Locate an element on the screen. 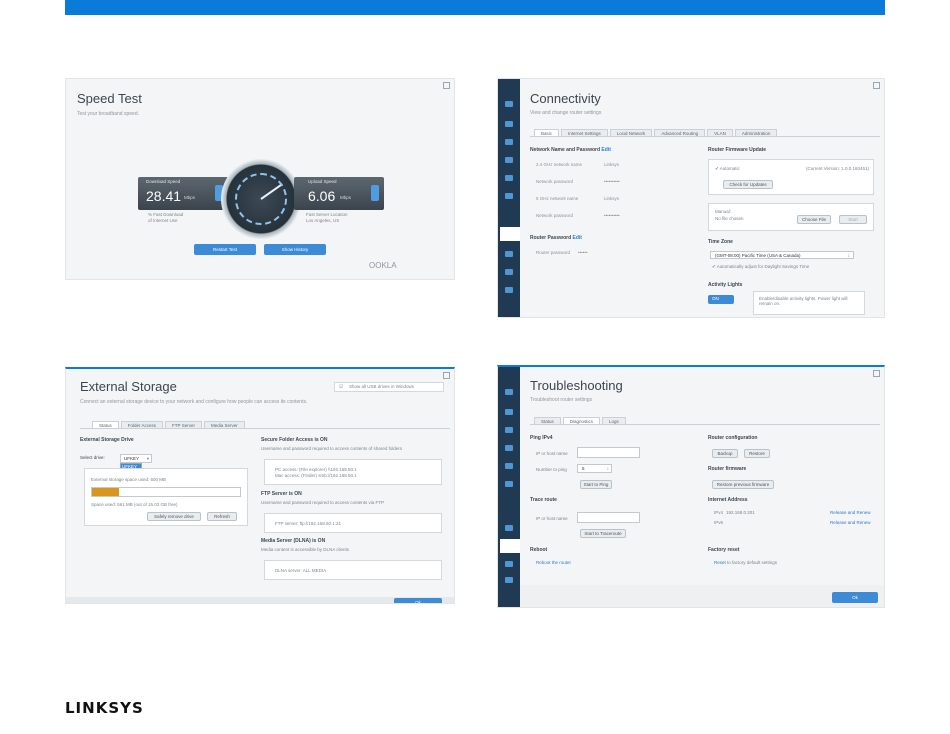  tab-vlan: VLAN is located at coordinates (720, 132).